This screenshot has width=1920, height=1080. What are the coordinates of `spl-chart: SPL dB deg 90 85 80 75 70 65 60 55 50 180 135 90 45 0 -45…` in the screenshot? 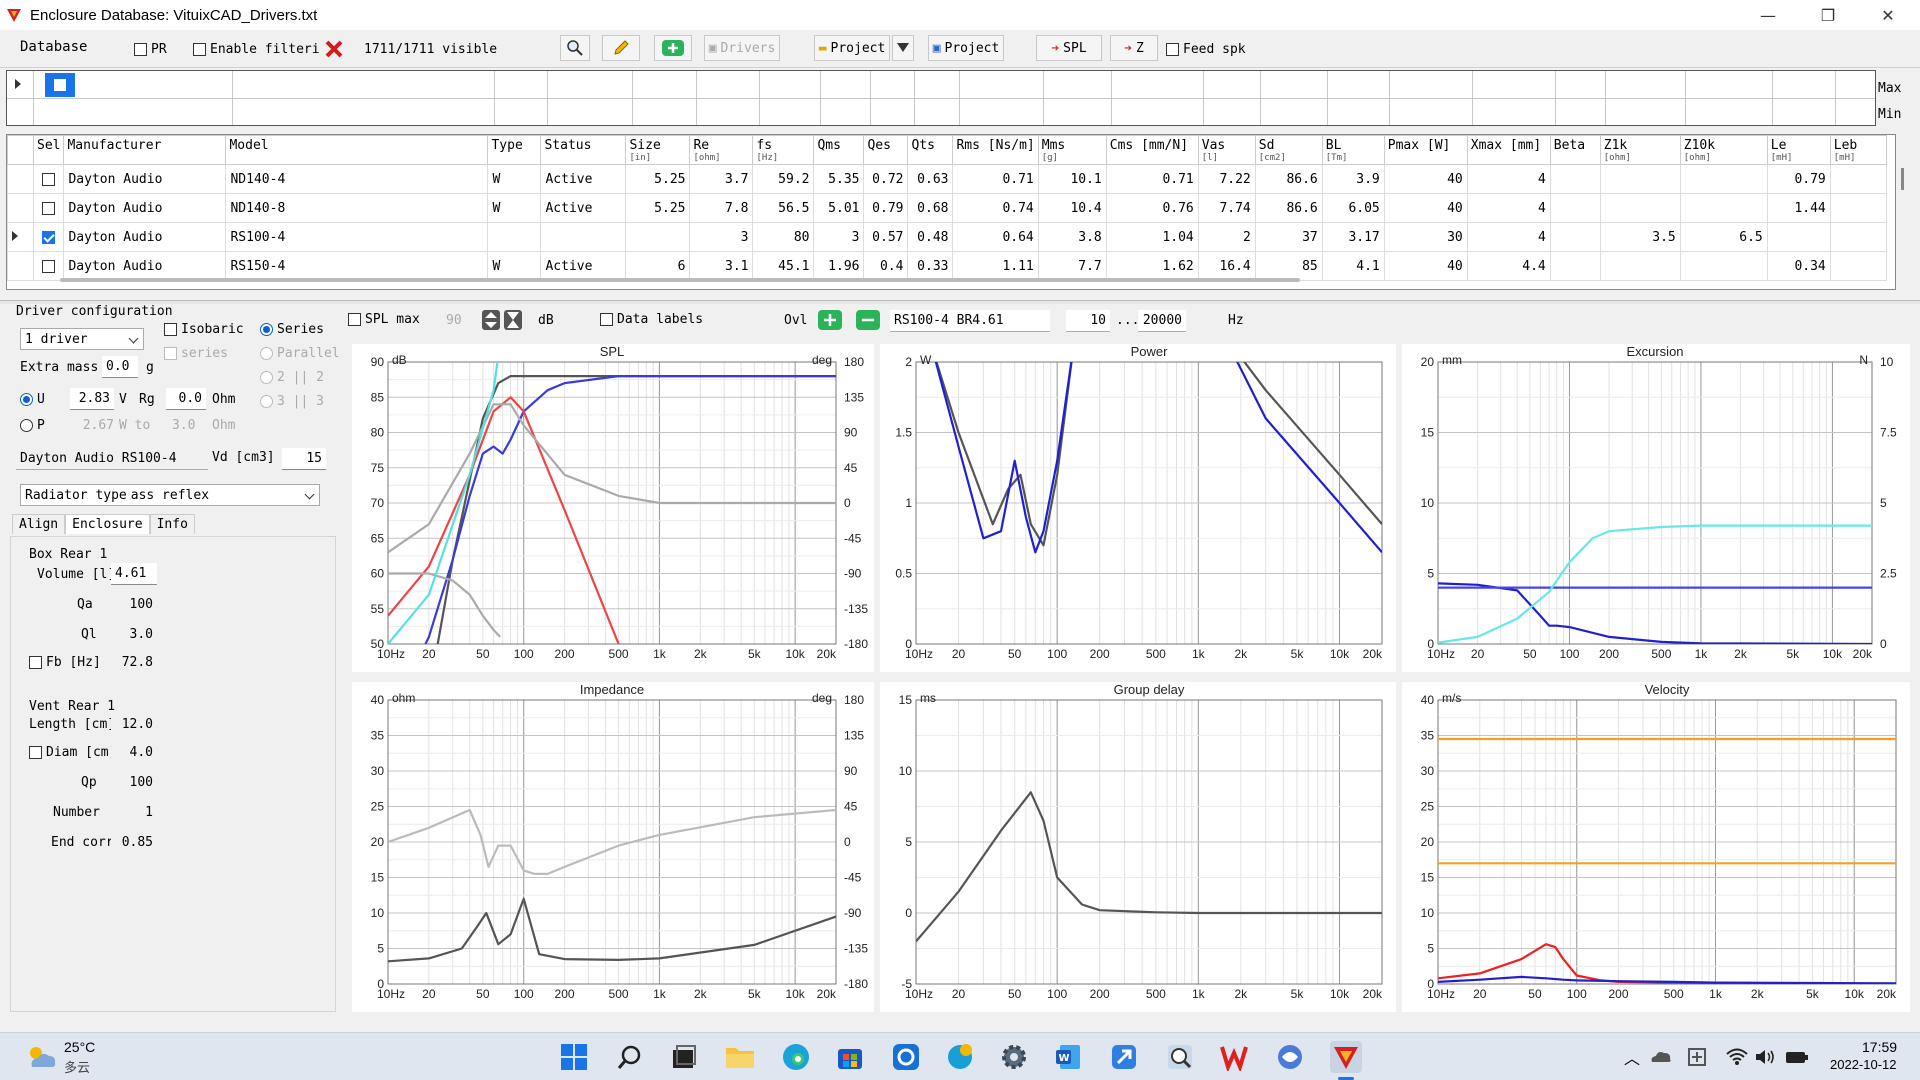 It's located at (613, 508).